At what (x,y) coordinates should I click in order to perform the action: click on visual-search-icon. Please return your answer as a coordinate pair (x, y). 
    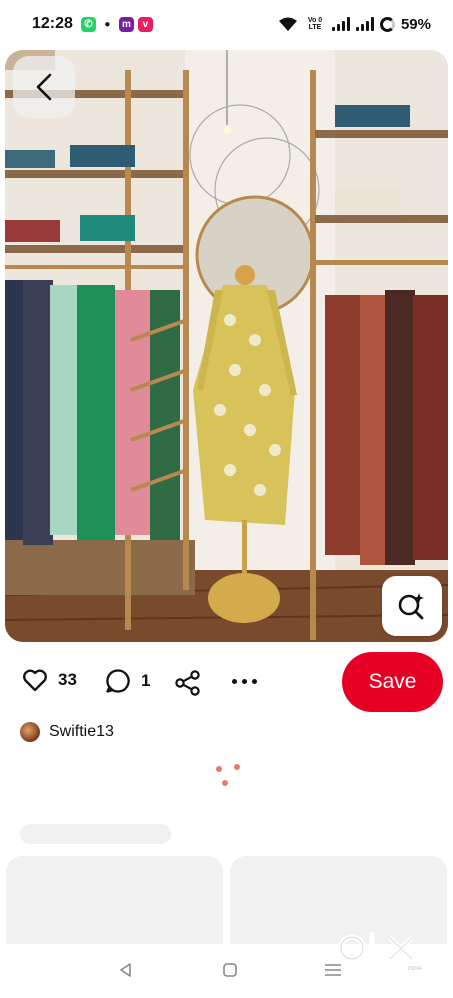
    Looking at the image, I should click on (411, 606).